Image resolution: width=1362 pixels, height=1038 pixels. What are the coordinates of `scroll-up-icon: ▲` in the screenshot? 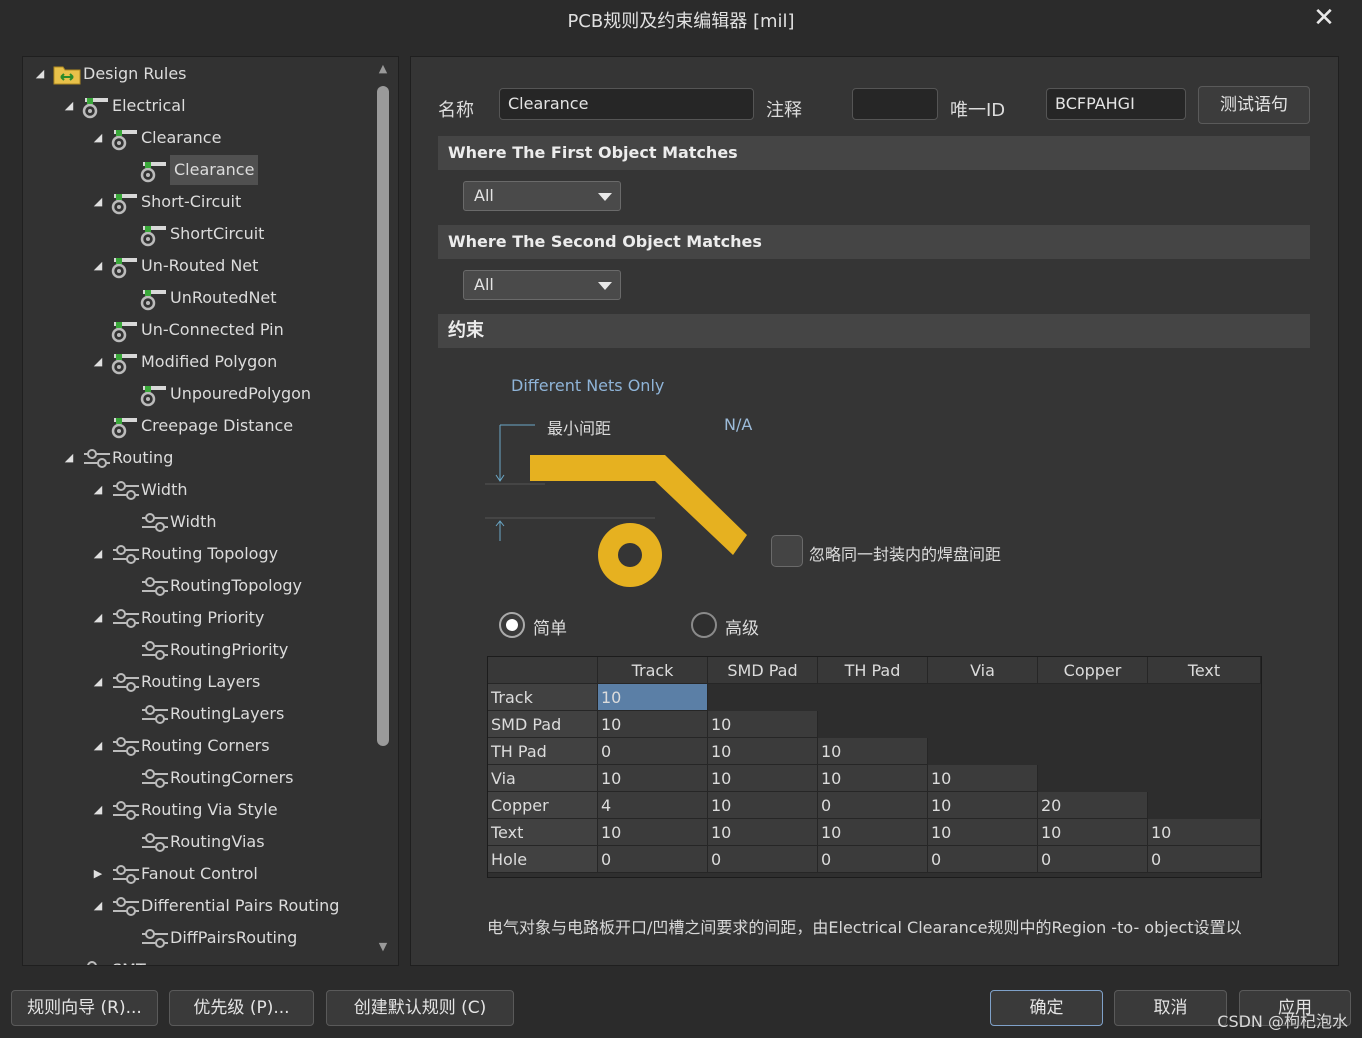 It's located at (383, 68).